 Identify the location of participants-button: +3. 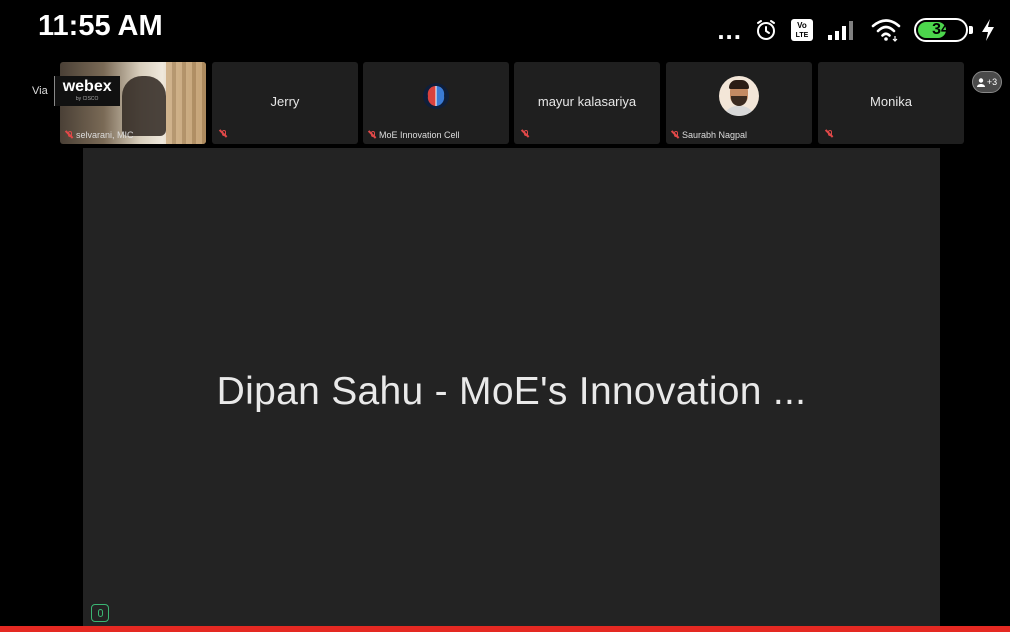
(987, 82).